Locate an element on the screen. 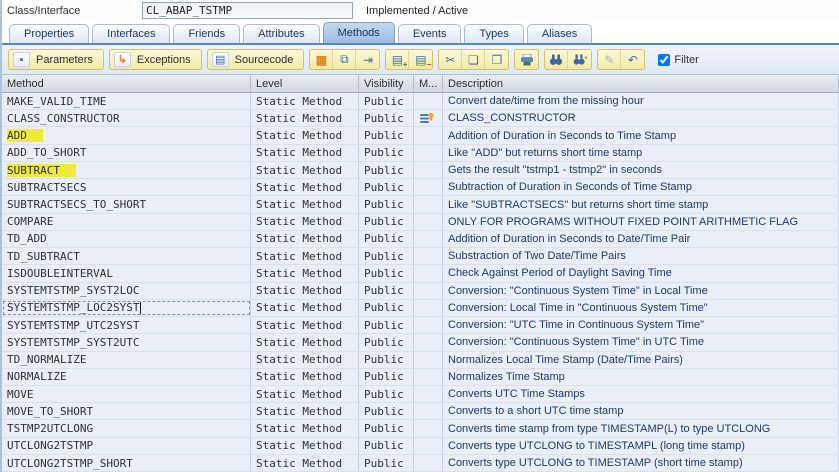 The width and height of the screenshot is (839, 472). tab-types: Types is located at coordinates (494, 33).